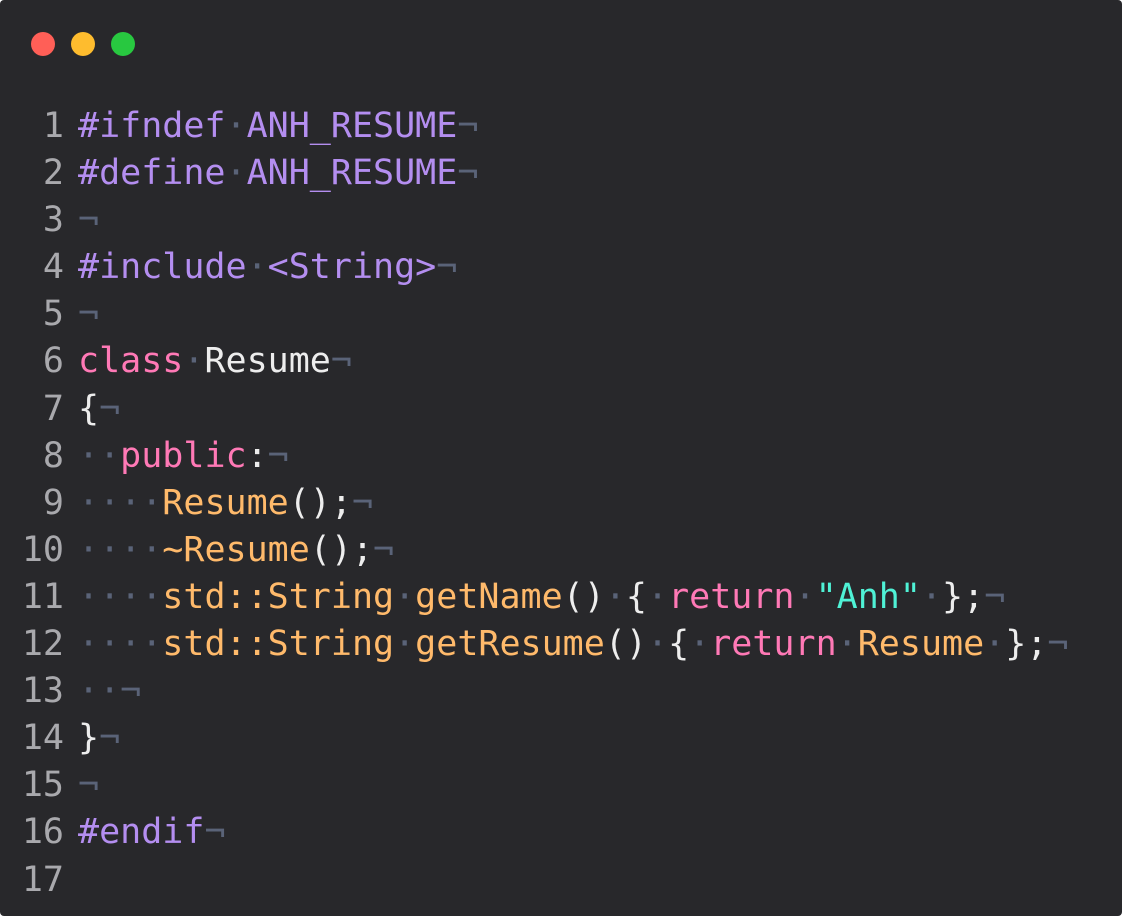 The width and height of the screenshot is (1122, 916). I want to click on code-line: 17, so click(534, 880).